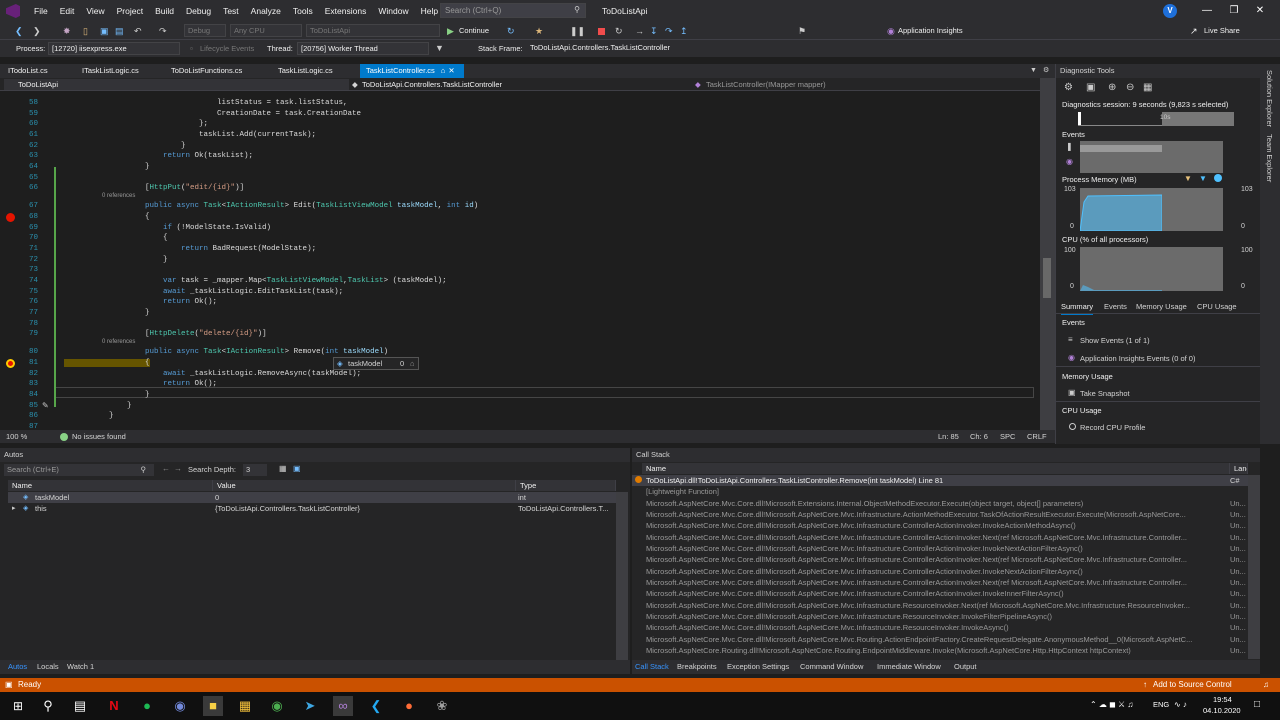  Describe the element at coordinates (1111, 704) in the screenshot. I see `tray-icons: ⌃ ☁ ◼ ⚔ ♫` at that location.